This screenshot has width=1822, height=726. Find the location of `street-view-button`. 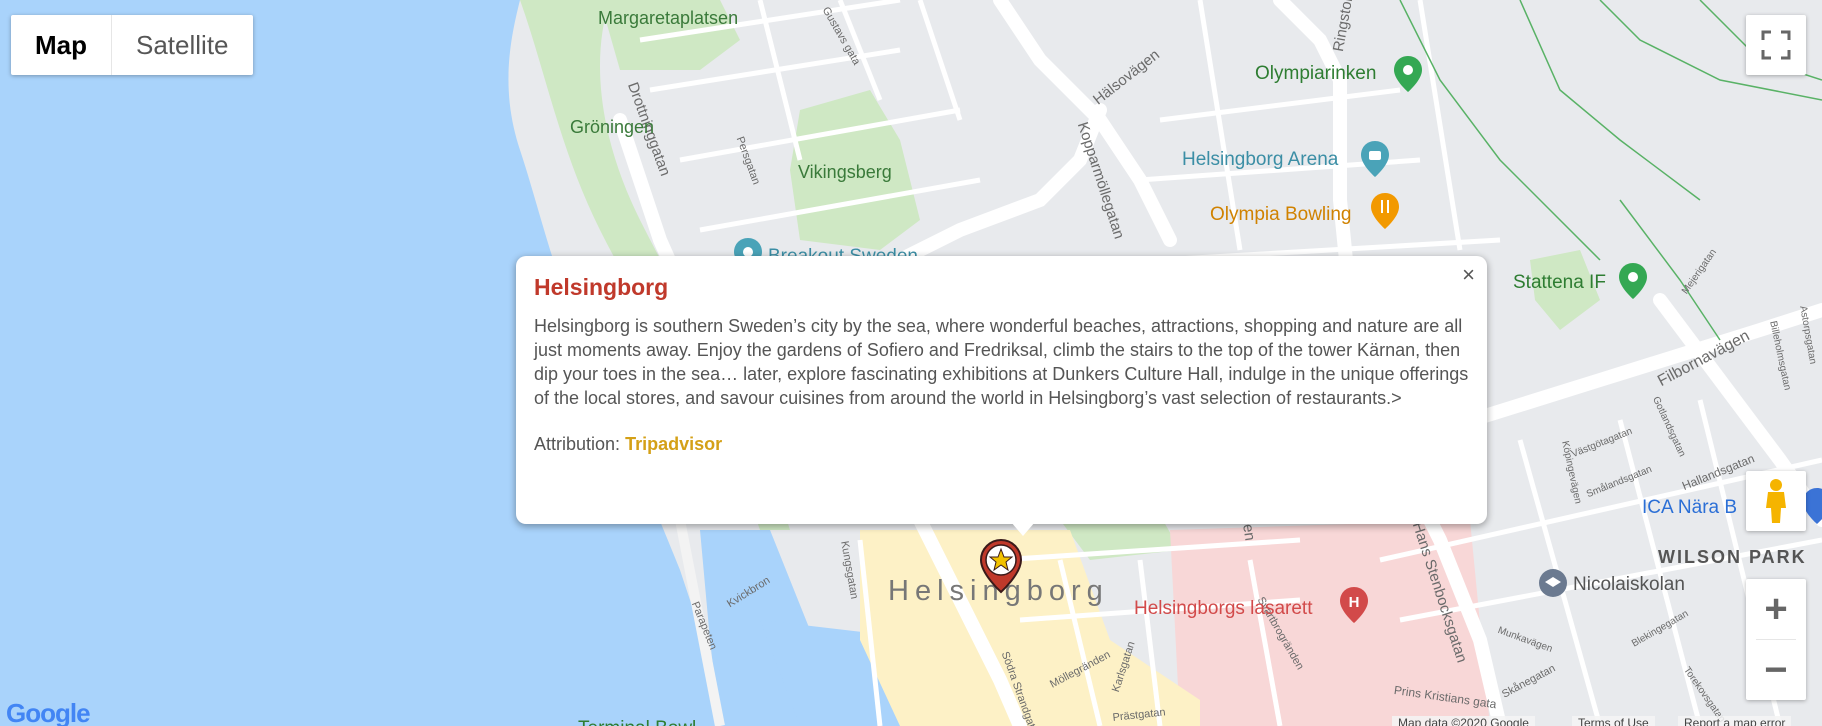

street-view-button is located at coordinates (1776, 501).